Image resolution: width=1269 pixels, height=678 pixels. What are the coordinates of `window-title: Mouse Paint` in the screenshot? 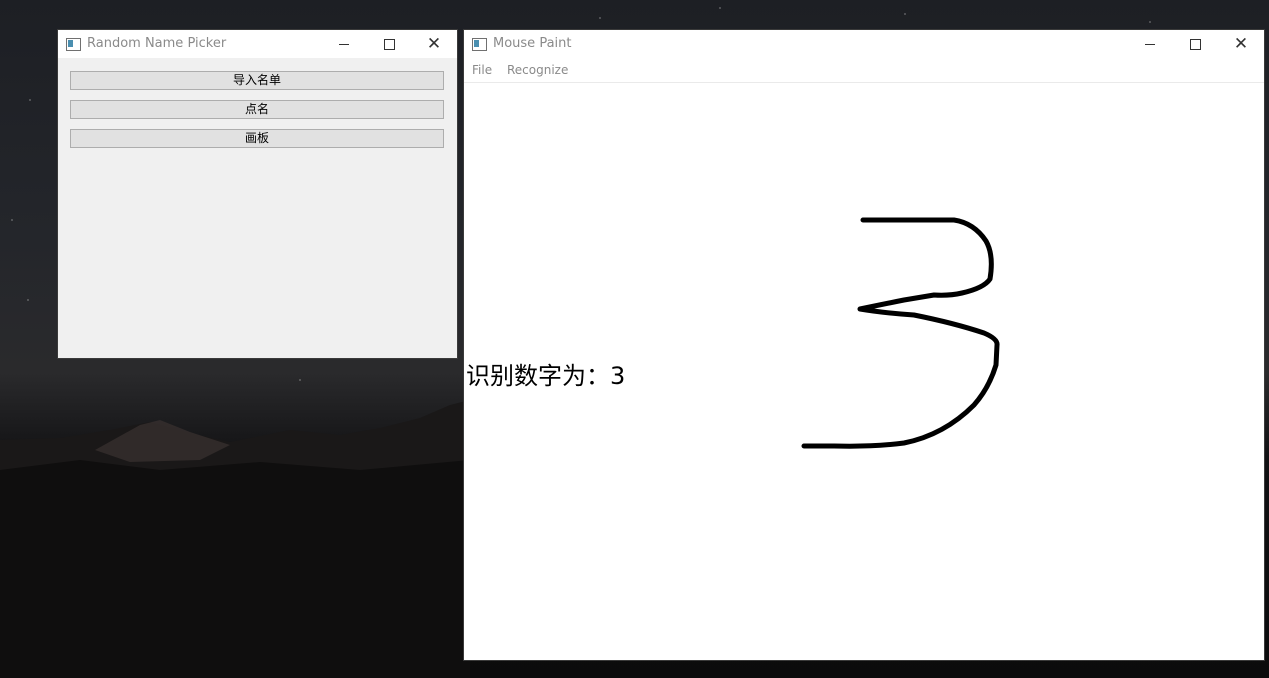 It's located at (532, 43).